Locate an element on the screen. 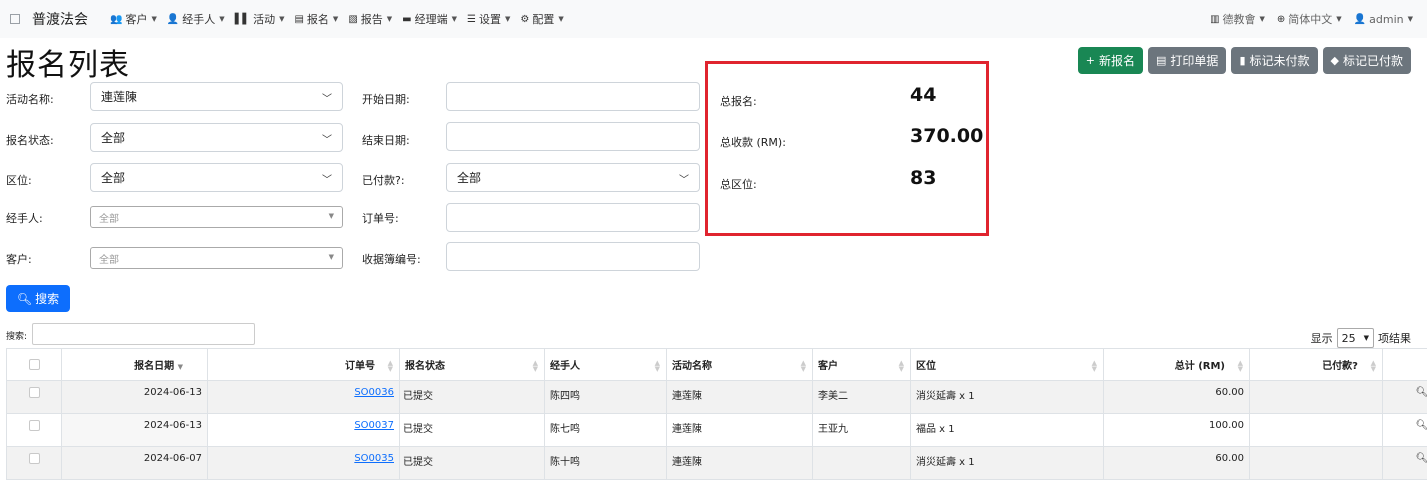 This screenshot has width=1427, height=484. columns-icon: ▌▌ is located at coordinates (242, 19).